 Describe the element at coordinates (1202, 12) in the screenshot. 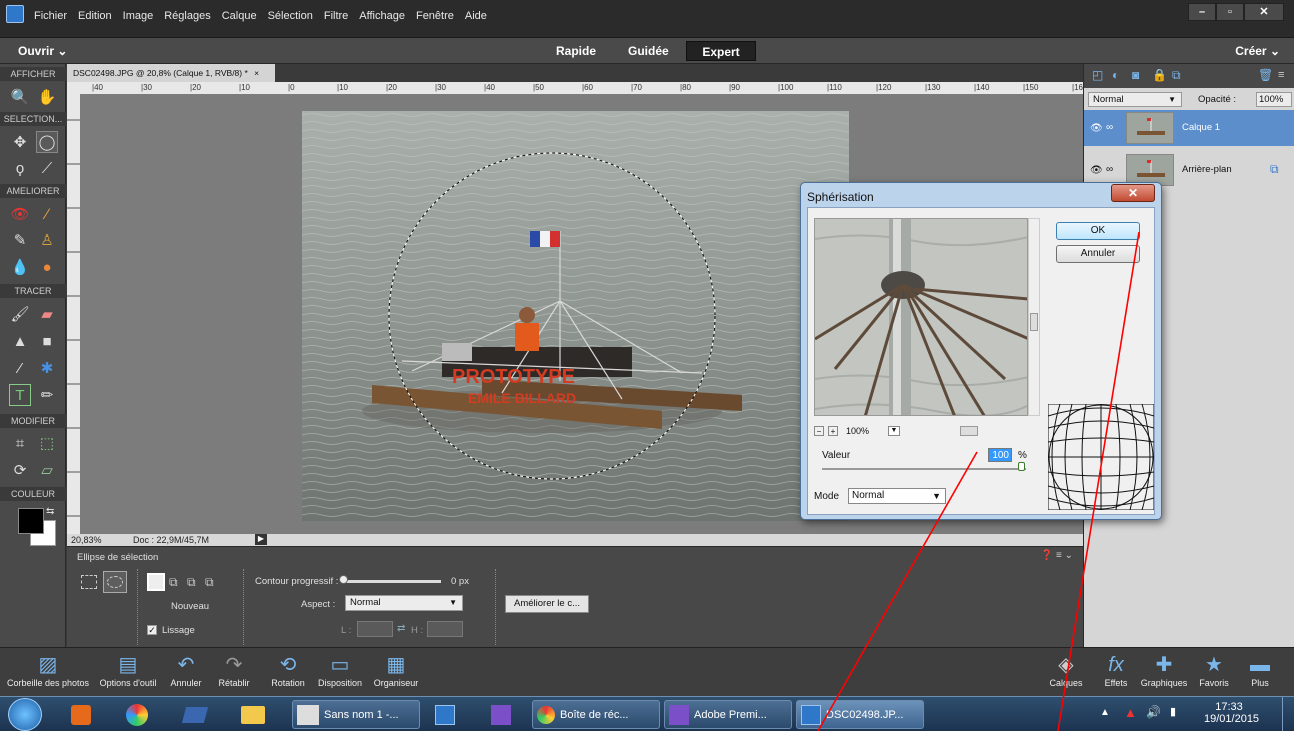

I see `minimize-button: –` at that location.